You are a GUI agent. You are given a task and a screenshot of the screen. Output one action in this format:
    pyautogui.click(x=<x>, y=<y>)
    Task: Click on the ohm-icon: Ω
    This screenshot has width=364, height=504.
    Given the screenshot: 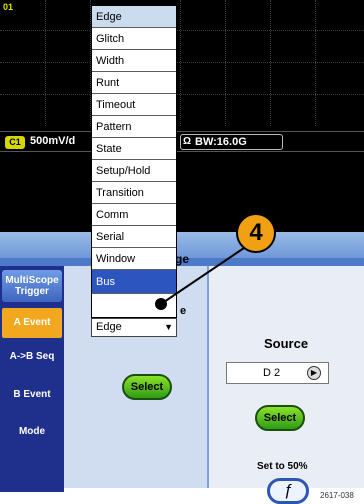 What is the action you would take?
    pyautogui.click(x=187, y=141)
    